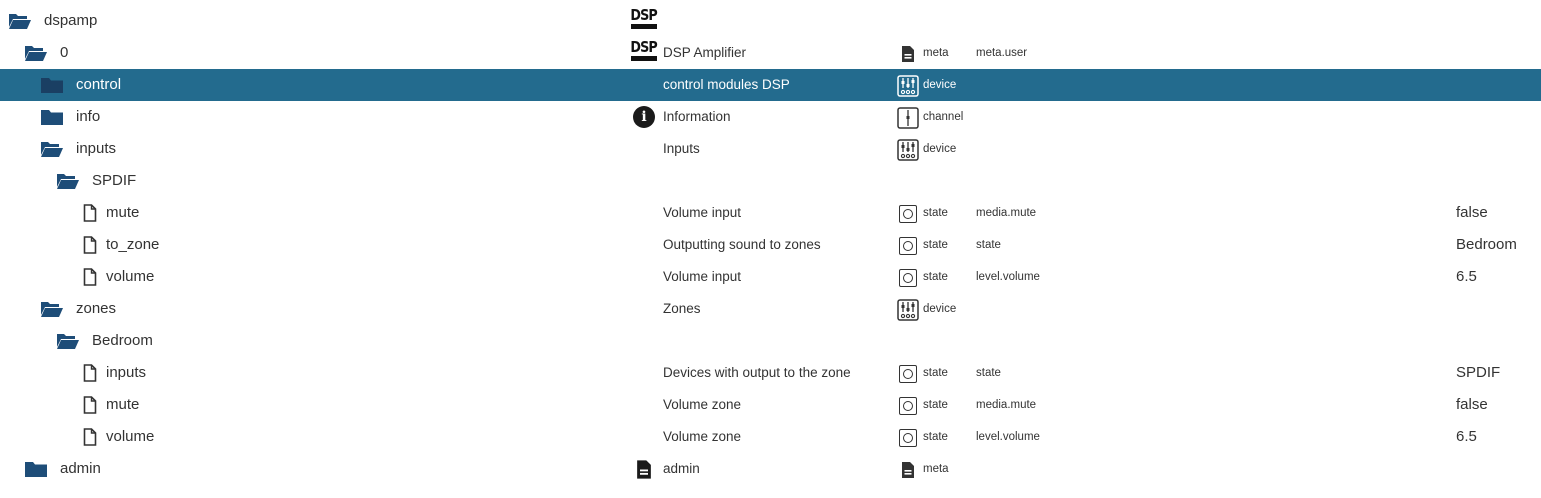 The image size is (1541, 498). I want to click on tree-row-volume: volume Volume input state level.volume 6.5, so click(770, 277).